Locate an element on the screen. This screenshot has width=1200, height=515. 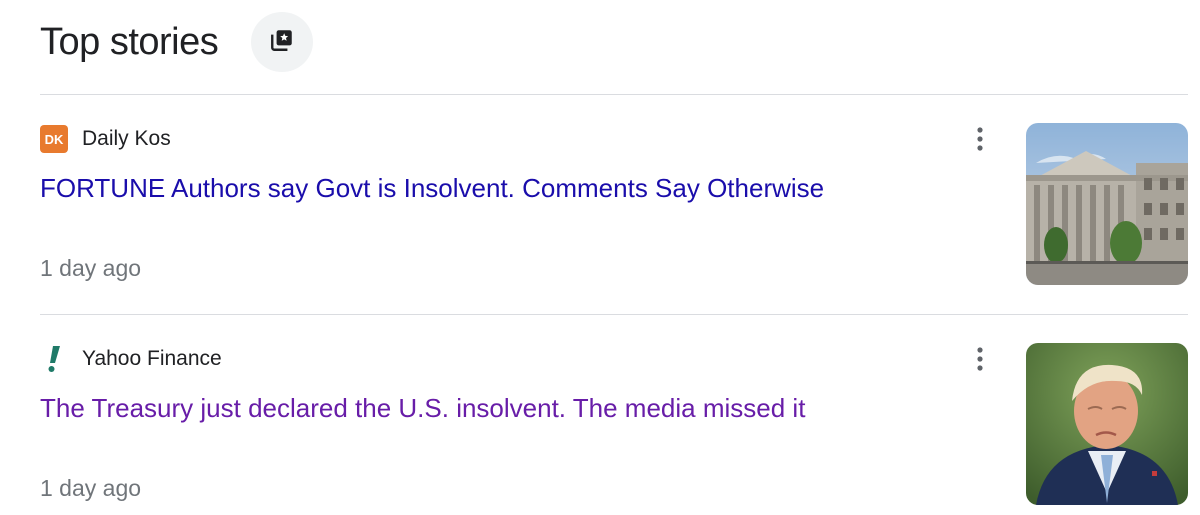
story-source: DK Daily Kos is located at coordinates (105, 139).